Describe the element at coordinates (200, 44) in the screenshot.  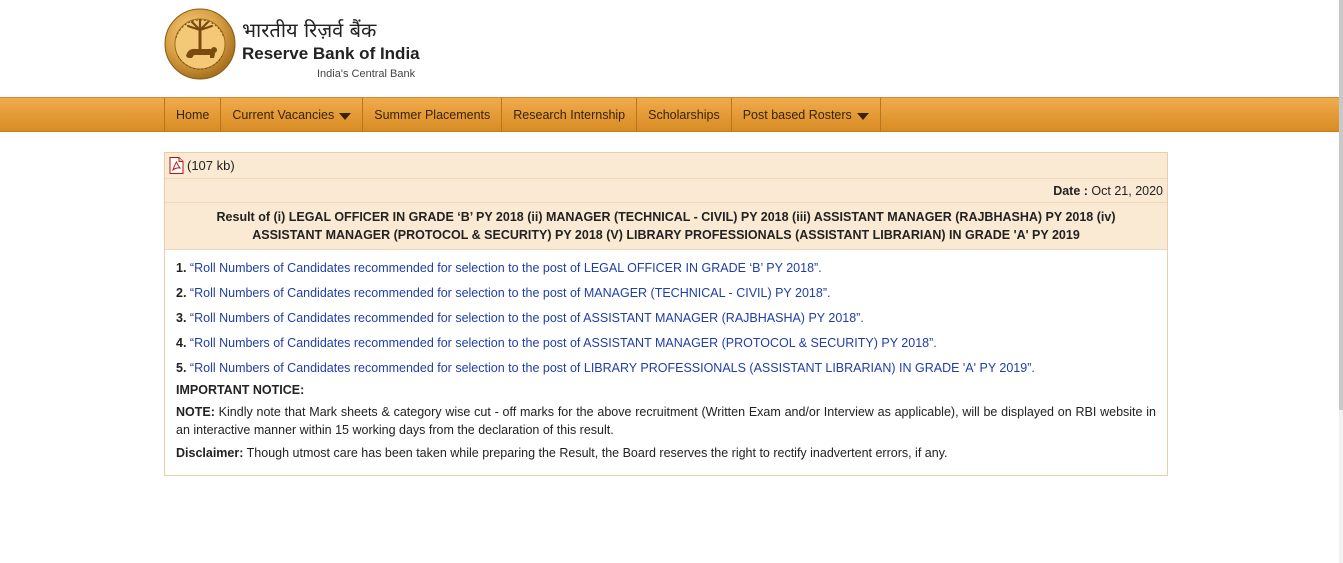
I see `rbi-seal-icon` at that location.